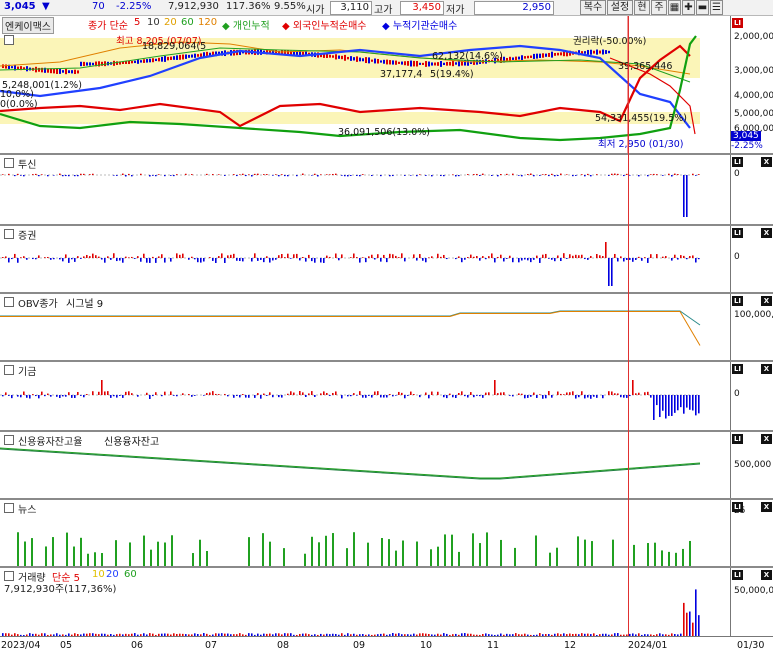 The width and height of the screenshot is (773, 654). Describe the element at coordinates (620, 7) in the screenshot. I see `settings-button: 설정` at that location.